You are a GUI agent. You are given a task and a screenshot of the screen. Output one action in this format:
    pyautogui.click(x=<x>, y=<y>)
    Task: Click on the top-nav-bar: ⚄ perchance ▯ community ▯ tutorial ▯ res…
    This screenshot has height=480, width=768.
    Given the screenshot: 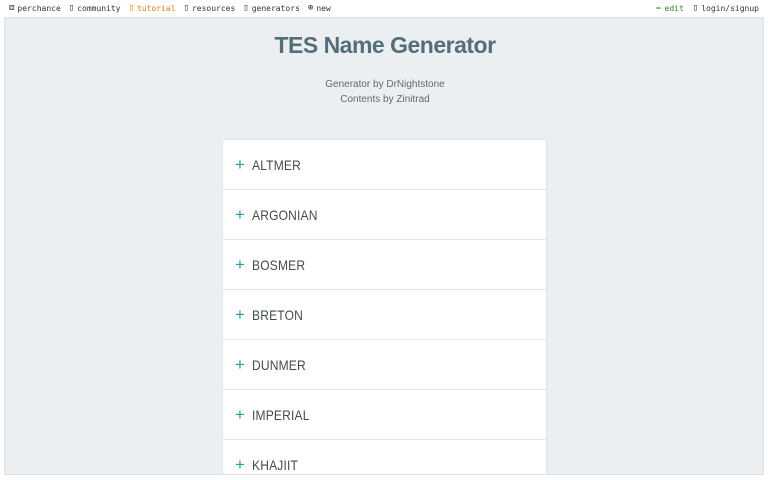 What is the action you would take?
    pyautogui.click(x=384, y=8)
    